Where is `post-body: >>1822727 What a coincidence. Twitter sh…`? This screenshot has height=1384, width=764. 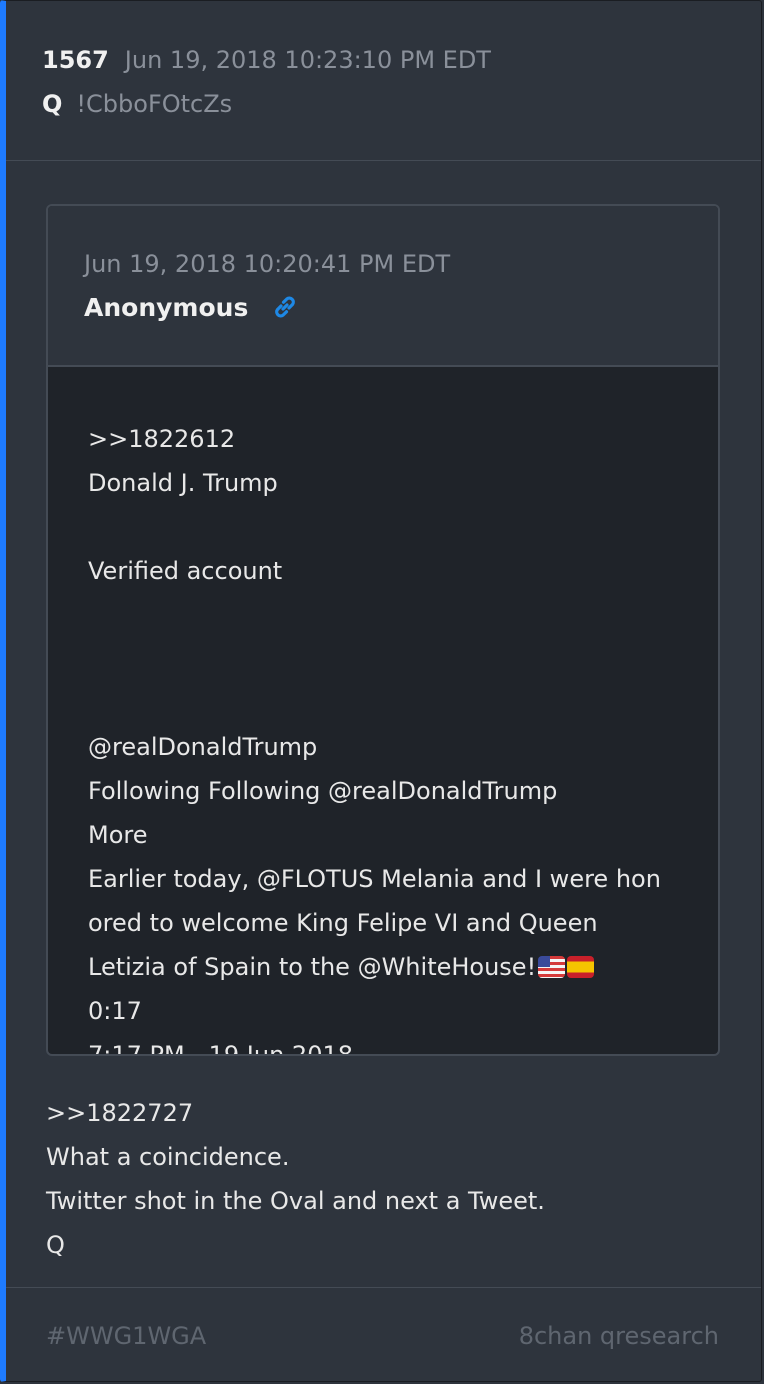 post-body: >>1822727 What a coincidence. Twitter sh… is located at coordinates (295, 1179).